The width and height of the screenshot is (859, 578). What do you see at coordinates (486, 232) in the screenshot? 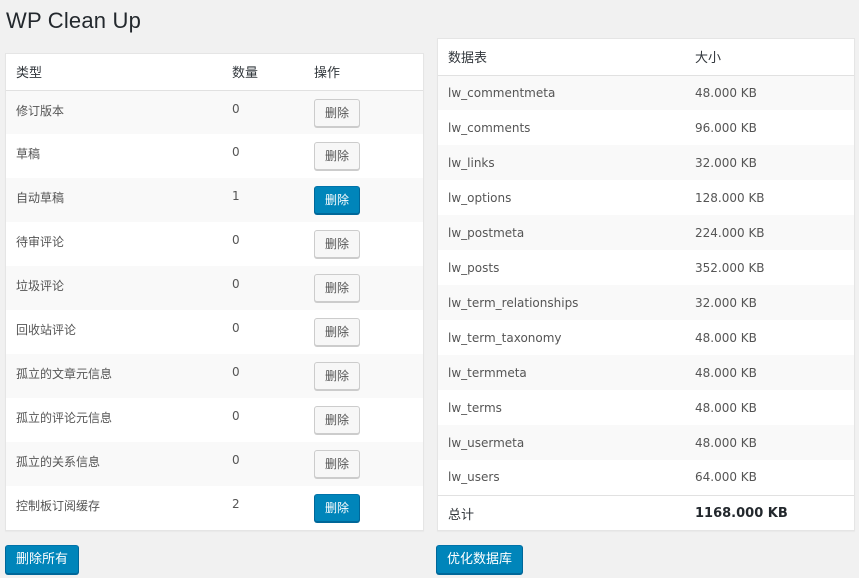
I see `db-table-name: lw_postmeta` at bounding box center [486, 232].